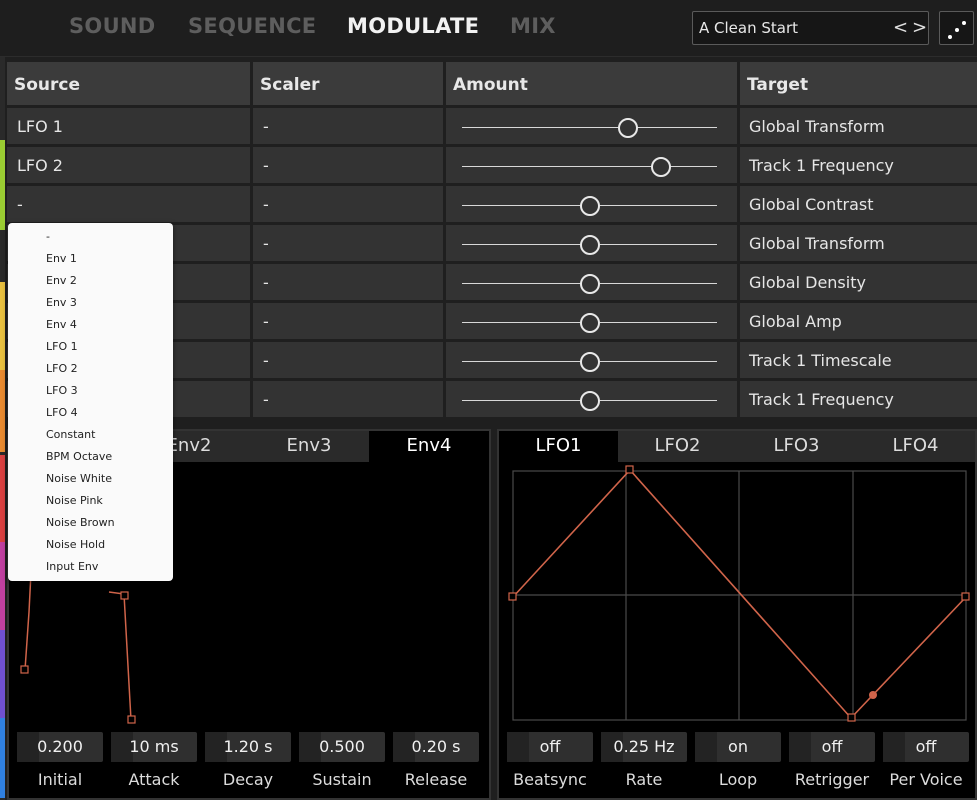 This screenshot has height=800, width=977. What do you see at coordinates (70, 434) in the screenshot?
I see `menu-item: Constant` at bounding box center [70, 434].